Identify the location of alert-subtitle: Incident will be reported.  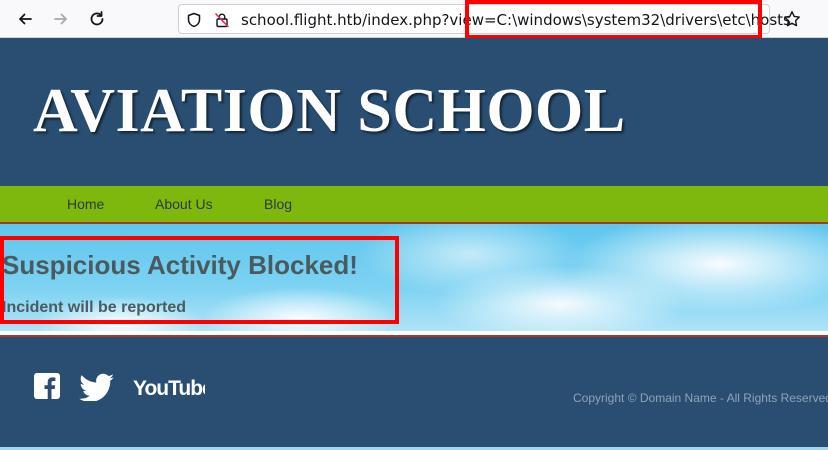
(94, 307).